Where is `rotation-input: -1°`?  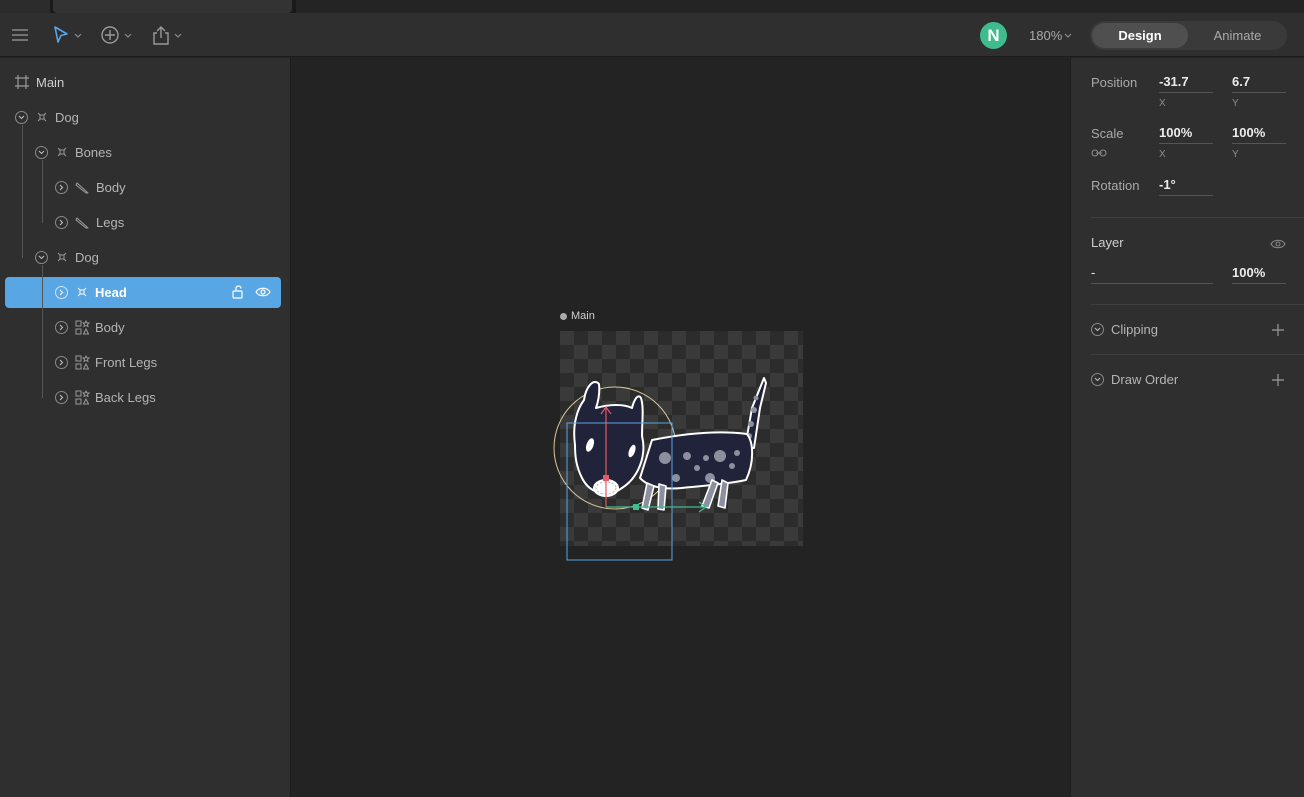
rotation-input: -1° is located at coordinates (1186, 185).